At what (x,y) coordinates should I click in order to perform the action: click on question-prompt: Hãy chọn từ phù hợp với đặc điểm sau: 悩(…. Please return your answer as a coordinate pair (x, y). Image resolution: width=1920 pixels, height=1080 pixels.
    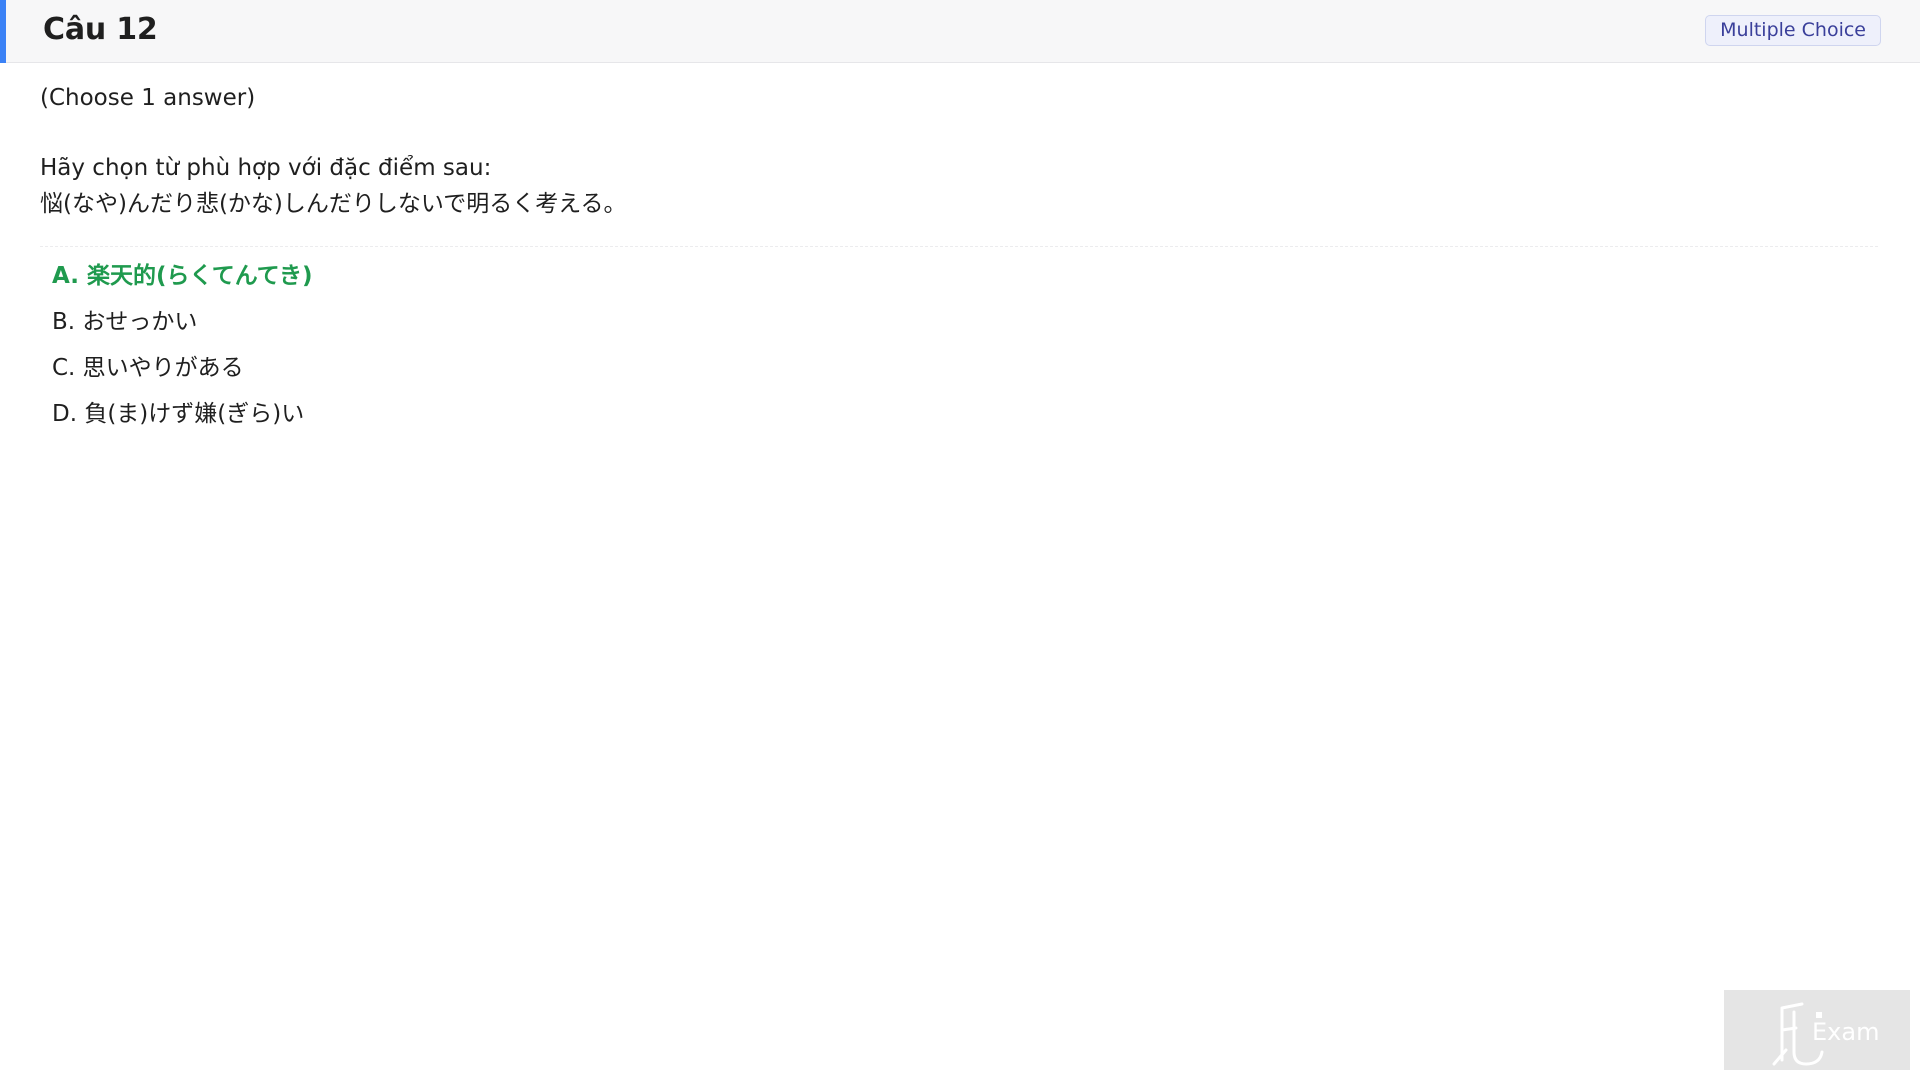
    Looking at the image, I should click on (960, 186).